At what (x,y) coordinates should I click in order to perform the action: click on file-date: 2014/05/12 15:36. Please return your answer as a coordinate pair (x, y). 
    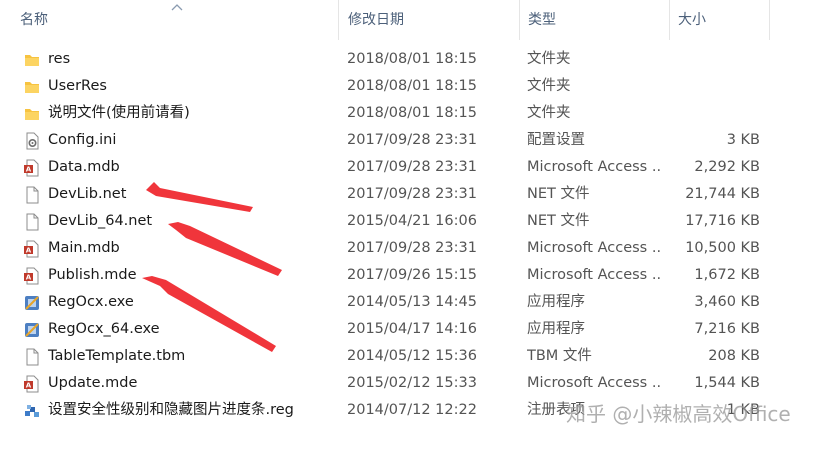
    Looking at the image, I should click on (412, 356).